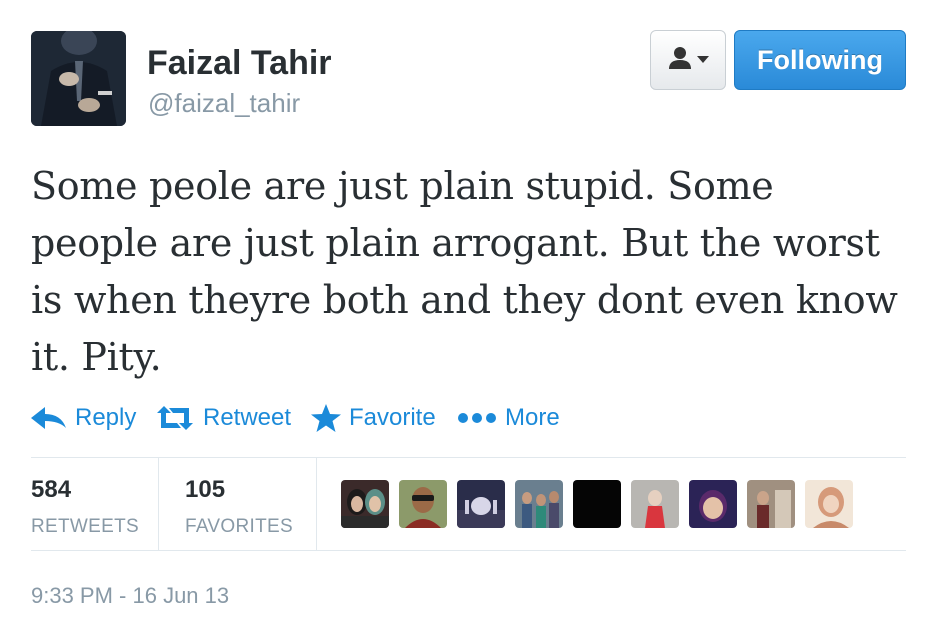 The width and height of the screenshot is (938, 640). What do you see at coordinates (85, 507) in the screenshot?
I see `retweets-stat: 584 RETWEETS` at bounding box center [85, 507].